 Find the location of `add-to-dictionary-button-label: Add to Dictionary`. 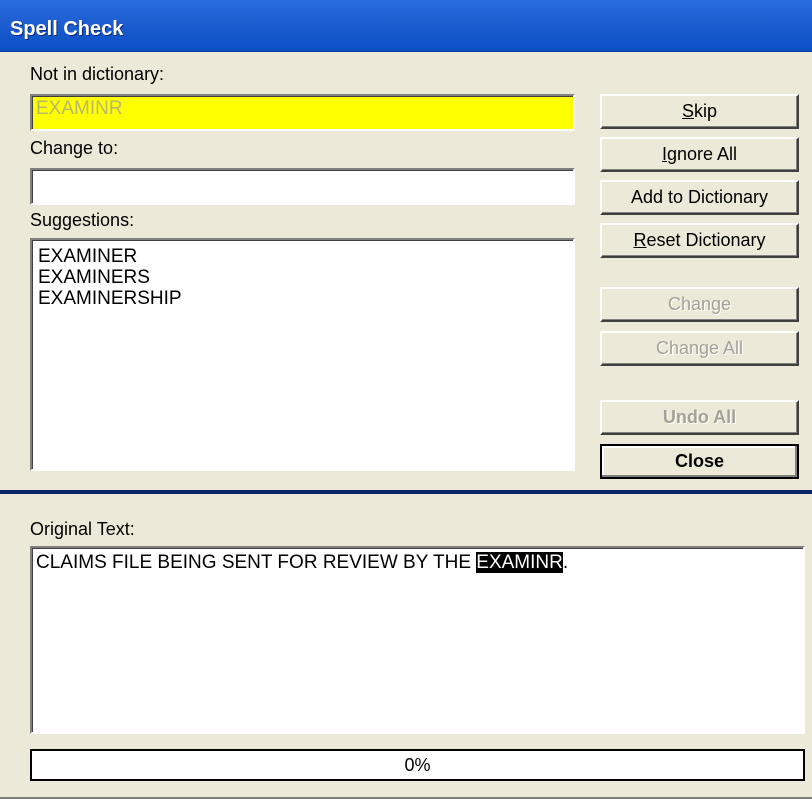

add-to-dictionary-button-label: Add to Dictionary is located at coordinates (699, 197).